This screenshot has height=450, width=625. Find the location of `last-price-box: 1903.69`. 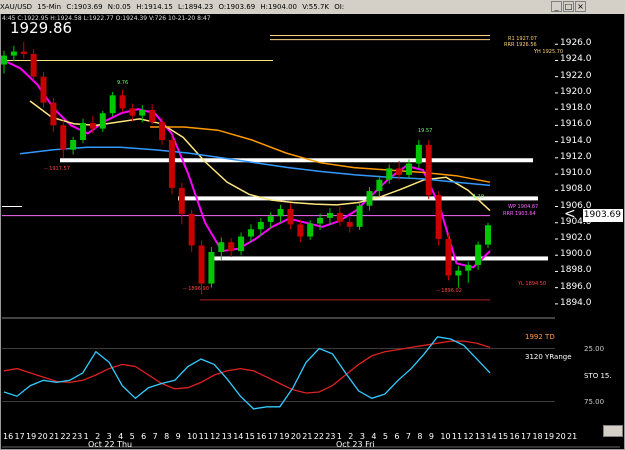

last-price-box: 1903.69 is located at coordinates (603, 215).